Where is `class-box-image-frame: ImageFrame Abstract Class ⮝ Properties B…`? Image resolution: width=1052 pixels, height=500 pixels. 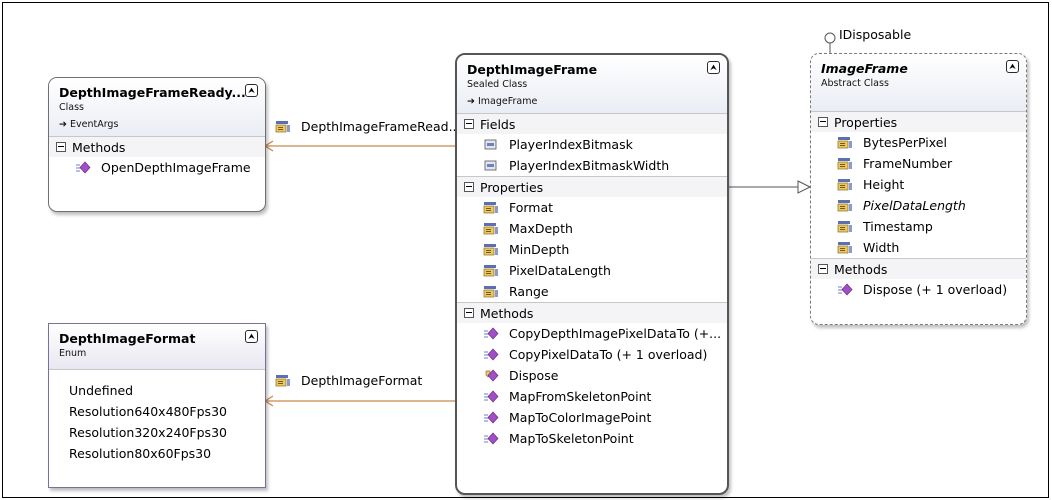
class-box-image-frame: ImageFrame Abstract Class ⮝ Properties B… is located at coordinates (918, 189).